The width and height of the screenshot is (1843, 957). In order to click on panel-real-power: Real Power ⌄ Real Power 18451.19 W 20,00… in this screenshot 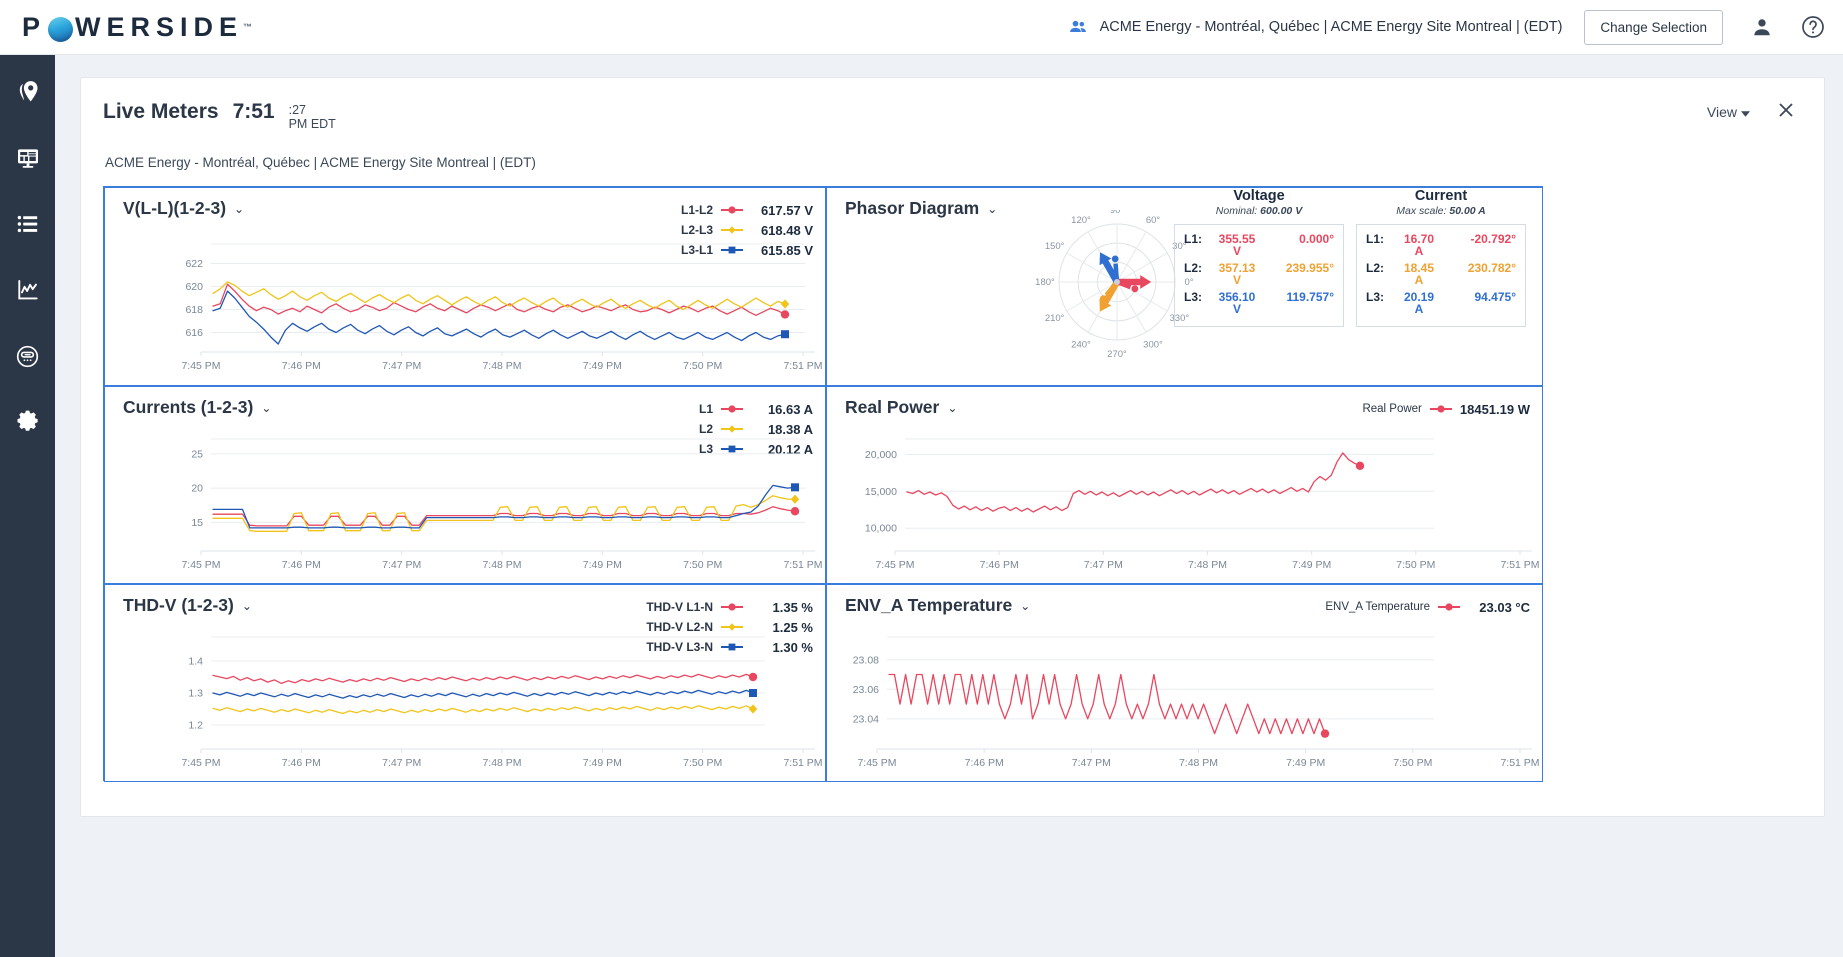, I will do `click(1184, 485)`.